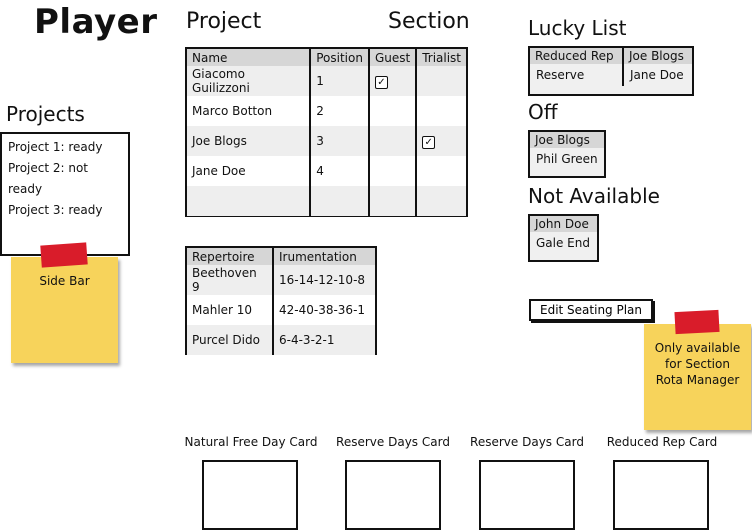 The width and height of the screenshot is (752, 531). I want to click on column-header-instrumentation: Irumentation, so click(324, 256).